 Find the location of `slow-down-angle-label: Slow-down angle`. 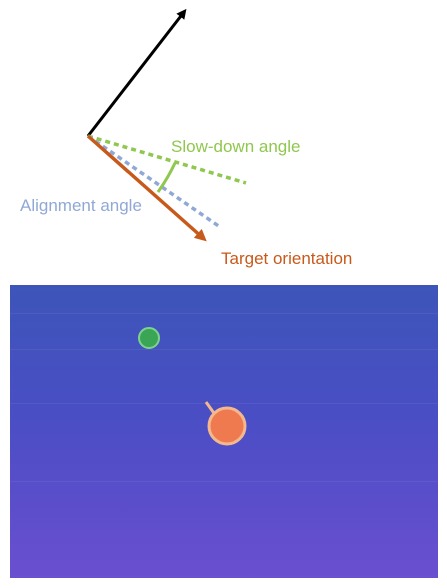

slow-down-angle-label: Slow-down angle is located at coordinates (236, 146).